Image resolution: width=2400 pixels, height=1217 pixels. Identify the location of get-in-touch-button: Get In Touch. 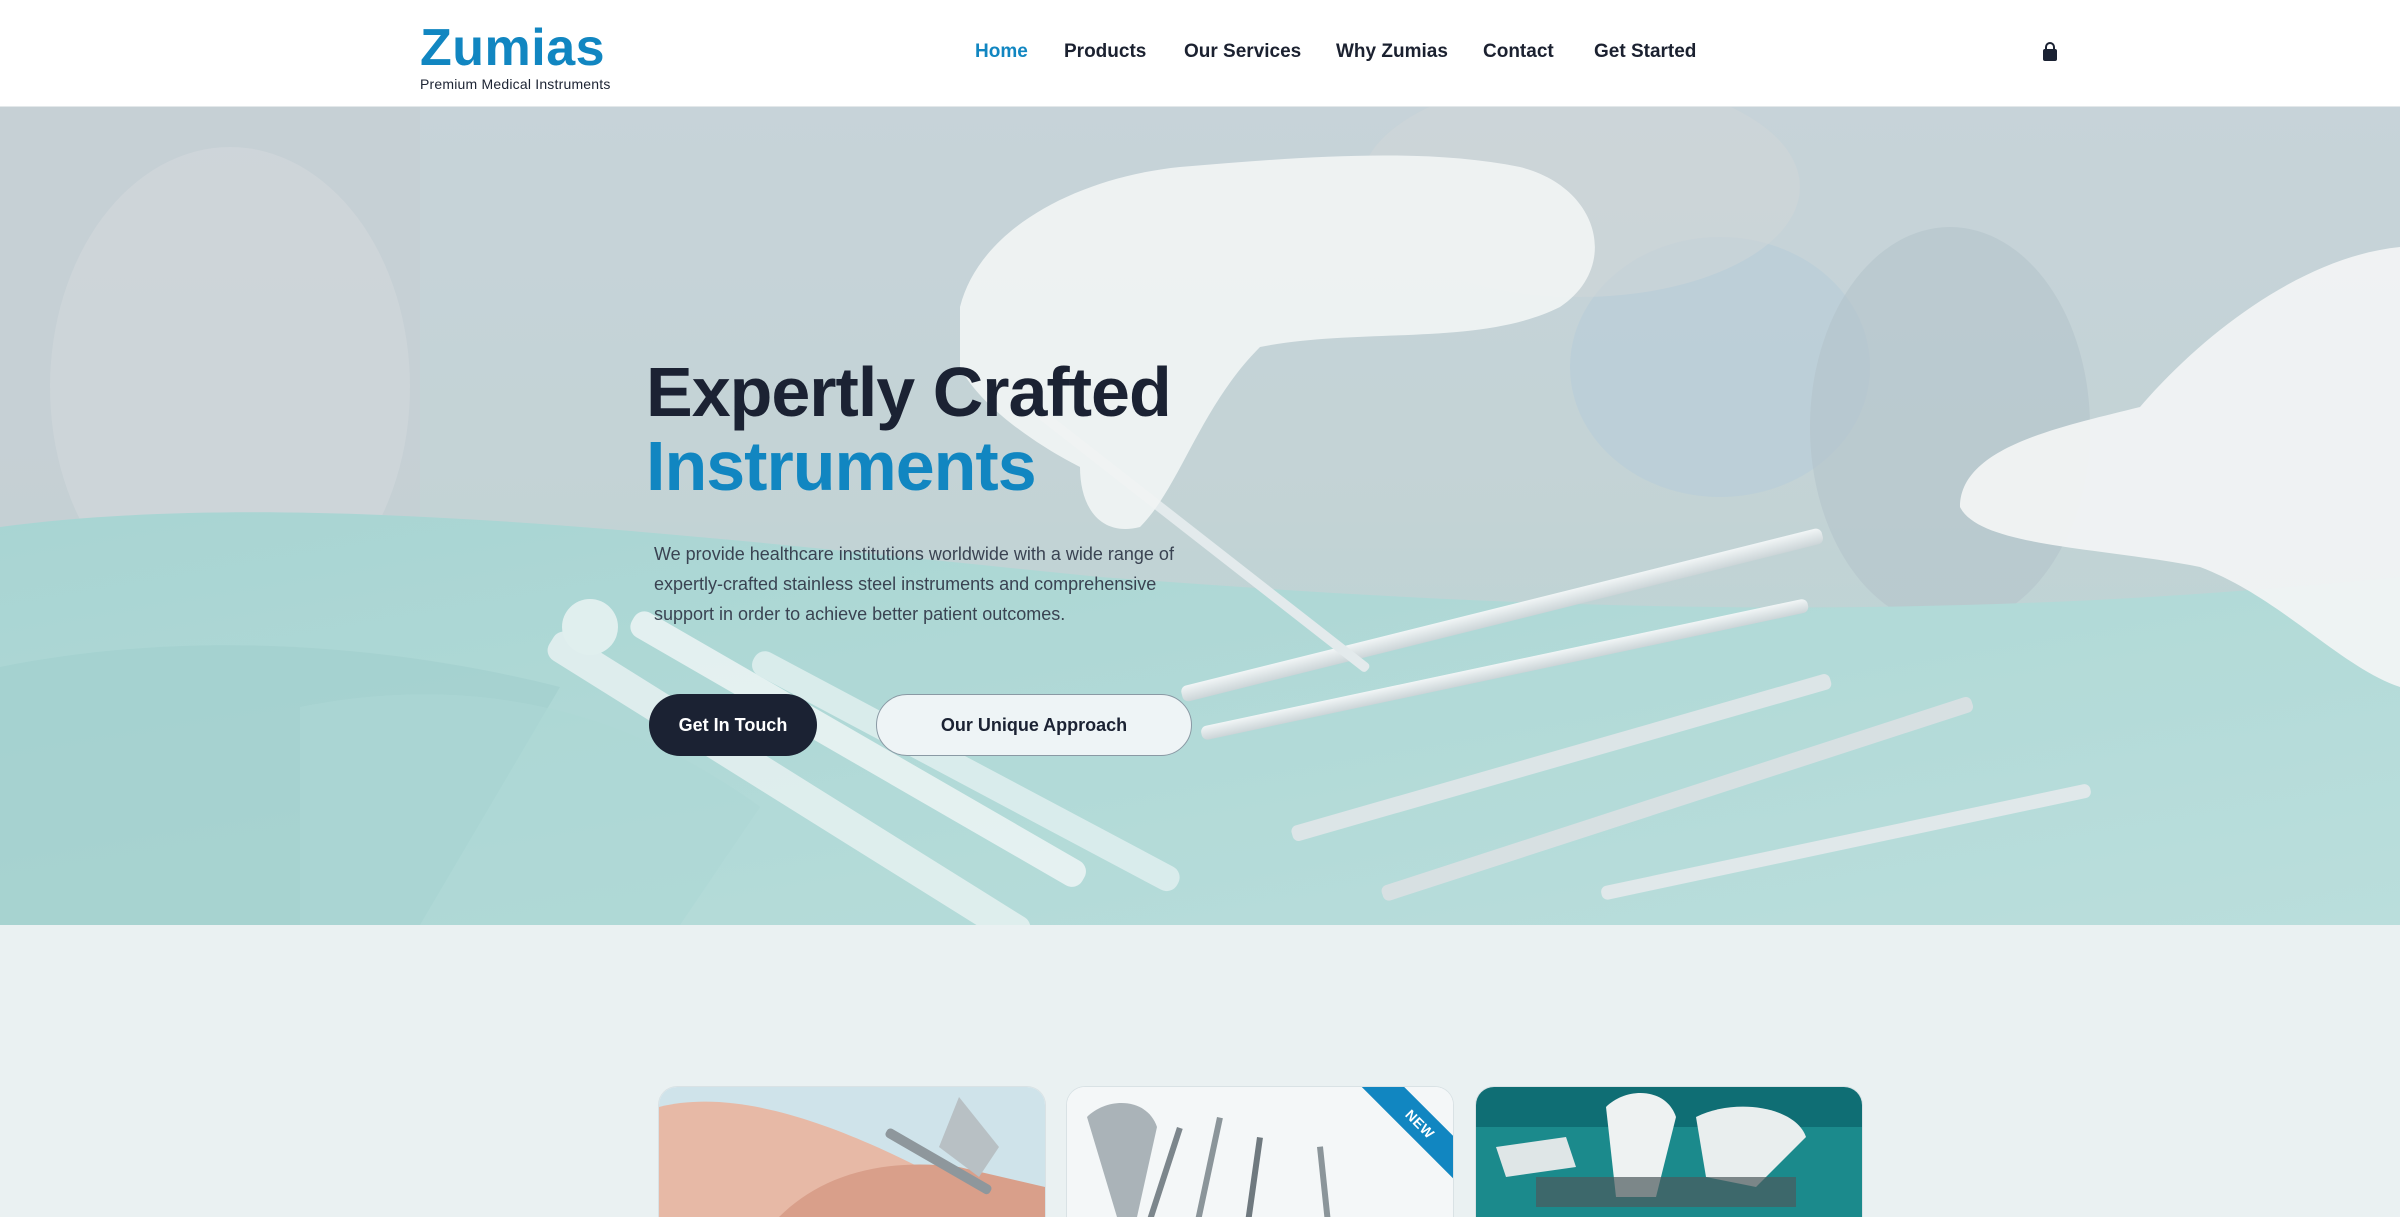
(733, 725).